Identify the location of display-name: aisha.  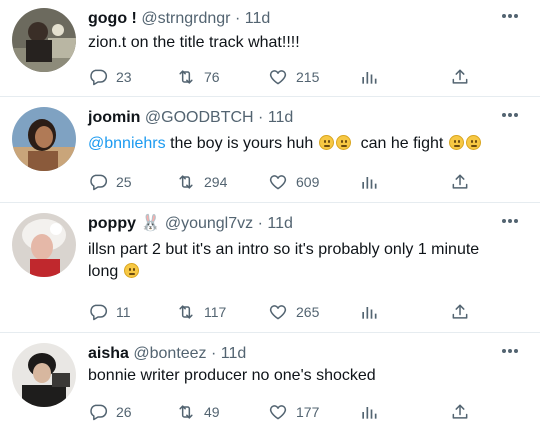
(108, 353).